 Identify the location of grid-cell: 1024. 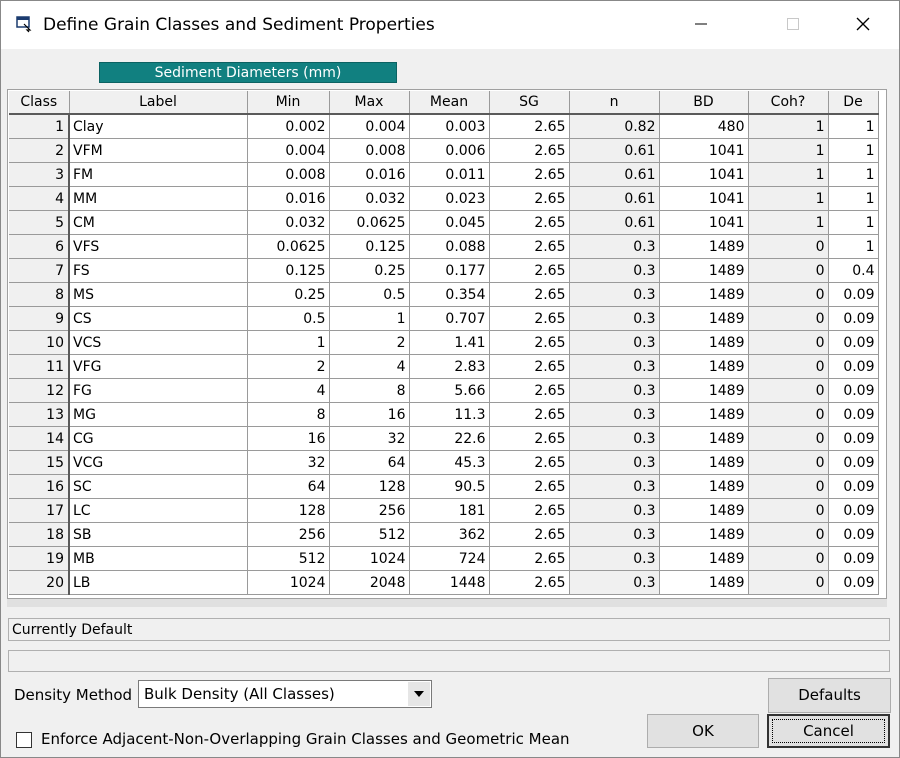
(369, 558).